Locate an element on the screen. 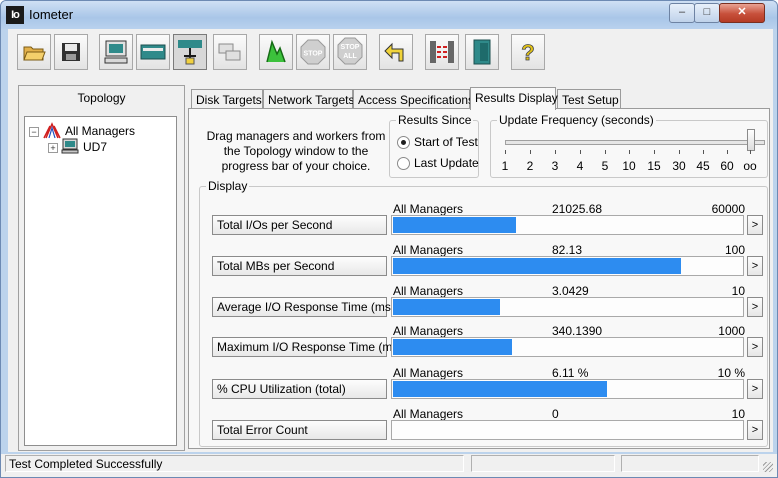 This screenshot has height=478, width=778. start-tests-button is located at coordinates (276, 52).